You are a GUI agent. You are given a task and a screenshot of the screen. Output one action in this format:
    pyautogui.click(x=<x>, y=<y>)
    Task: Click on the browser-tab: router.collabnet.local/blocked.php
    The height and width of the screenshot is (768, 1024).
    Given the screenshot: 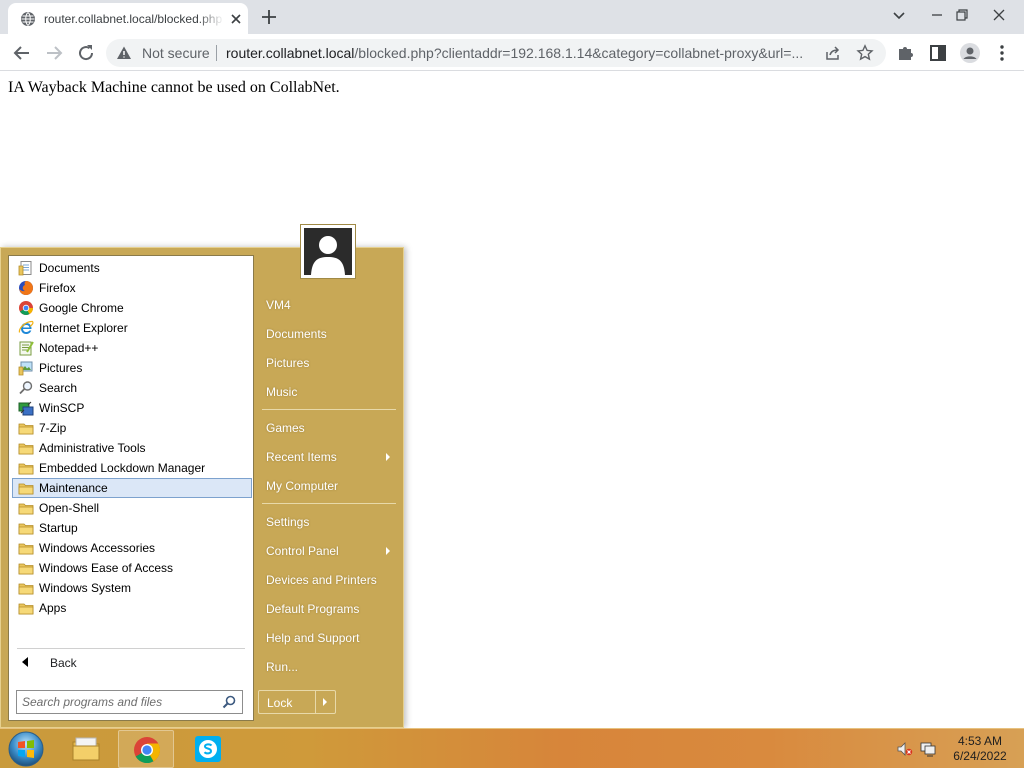 What is the action you would take?
    pyautogui.click(x=128, y=18)
    